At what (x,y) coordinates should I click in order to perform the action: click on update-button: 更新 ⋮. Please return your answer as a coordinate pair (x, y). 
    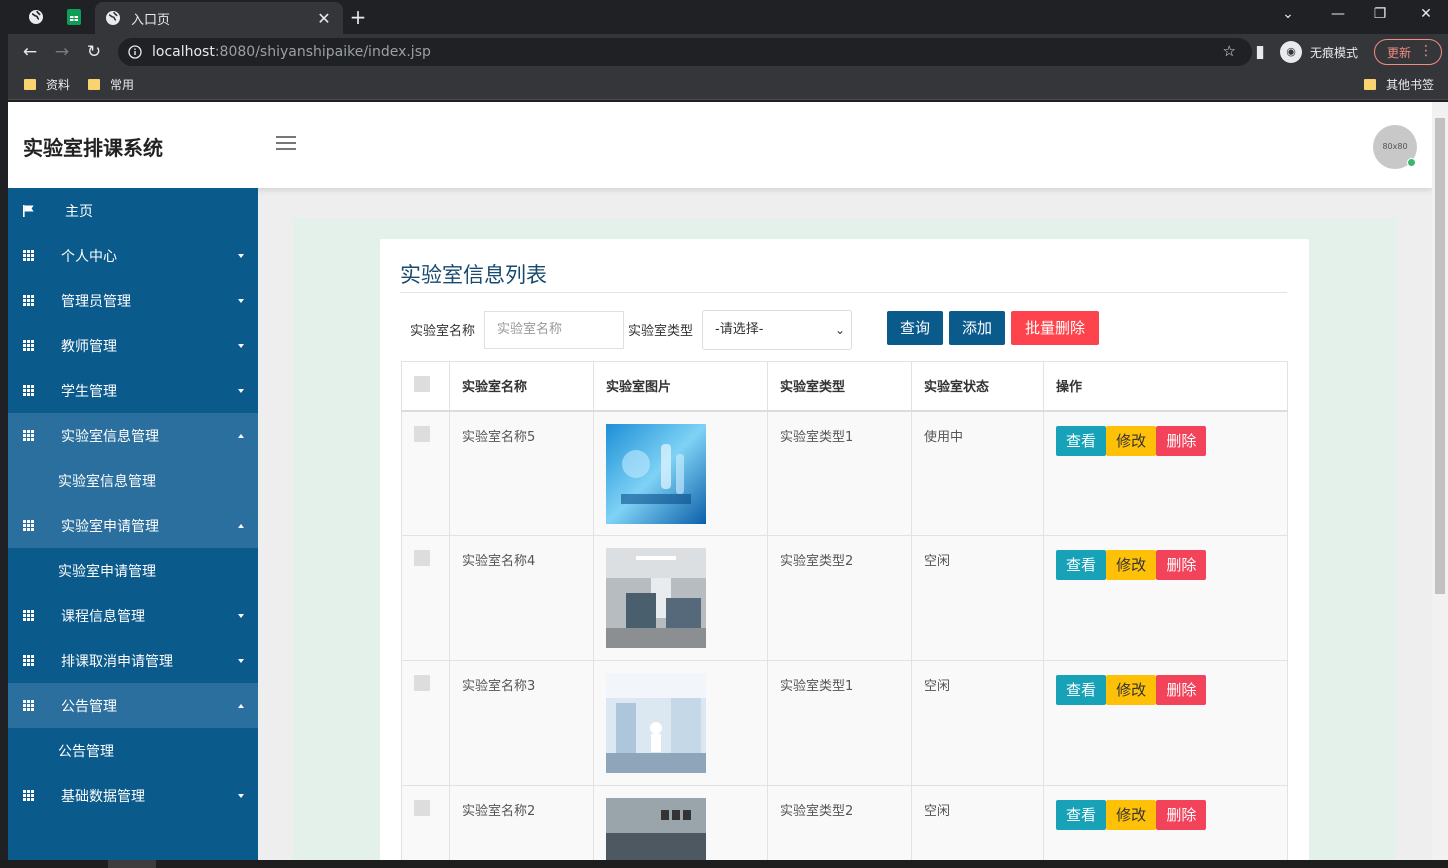
    Looking at the image, I should click on (1408, 52).